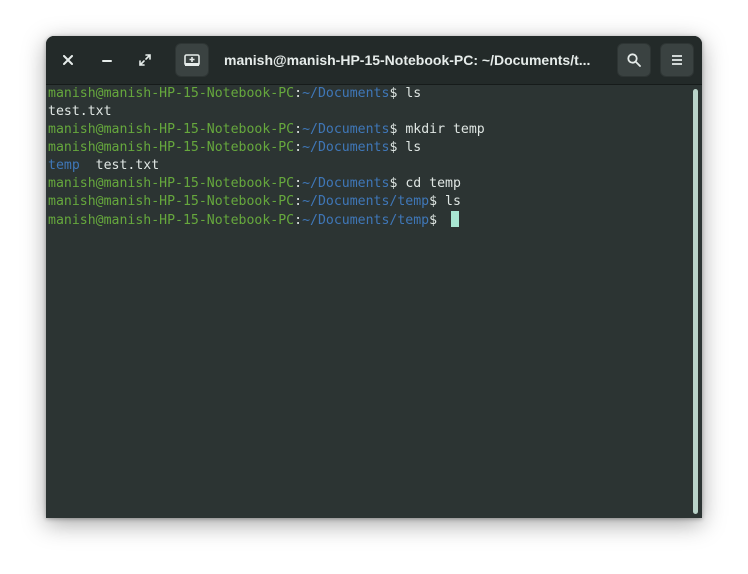 The image size is (748, 574). Describe the element at coordinates (368, 166) in the screenshot. I see `output-line: temp test.txt` at that location.